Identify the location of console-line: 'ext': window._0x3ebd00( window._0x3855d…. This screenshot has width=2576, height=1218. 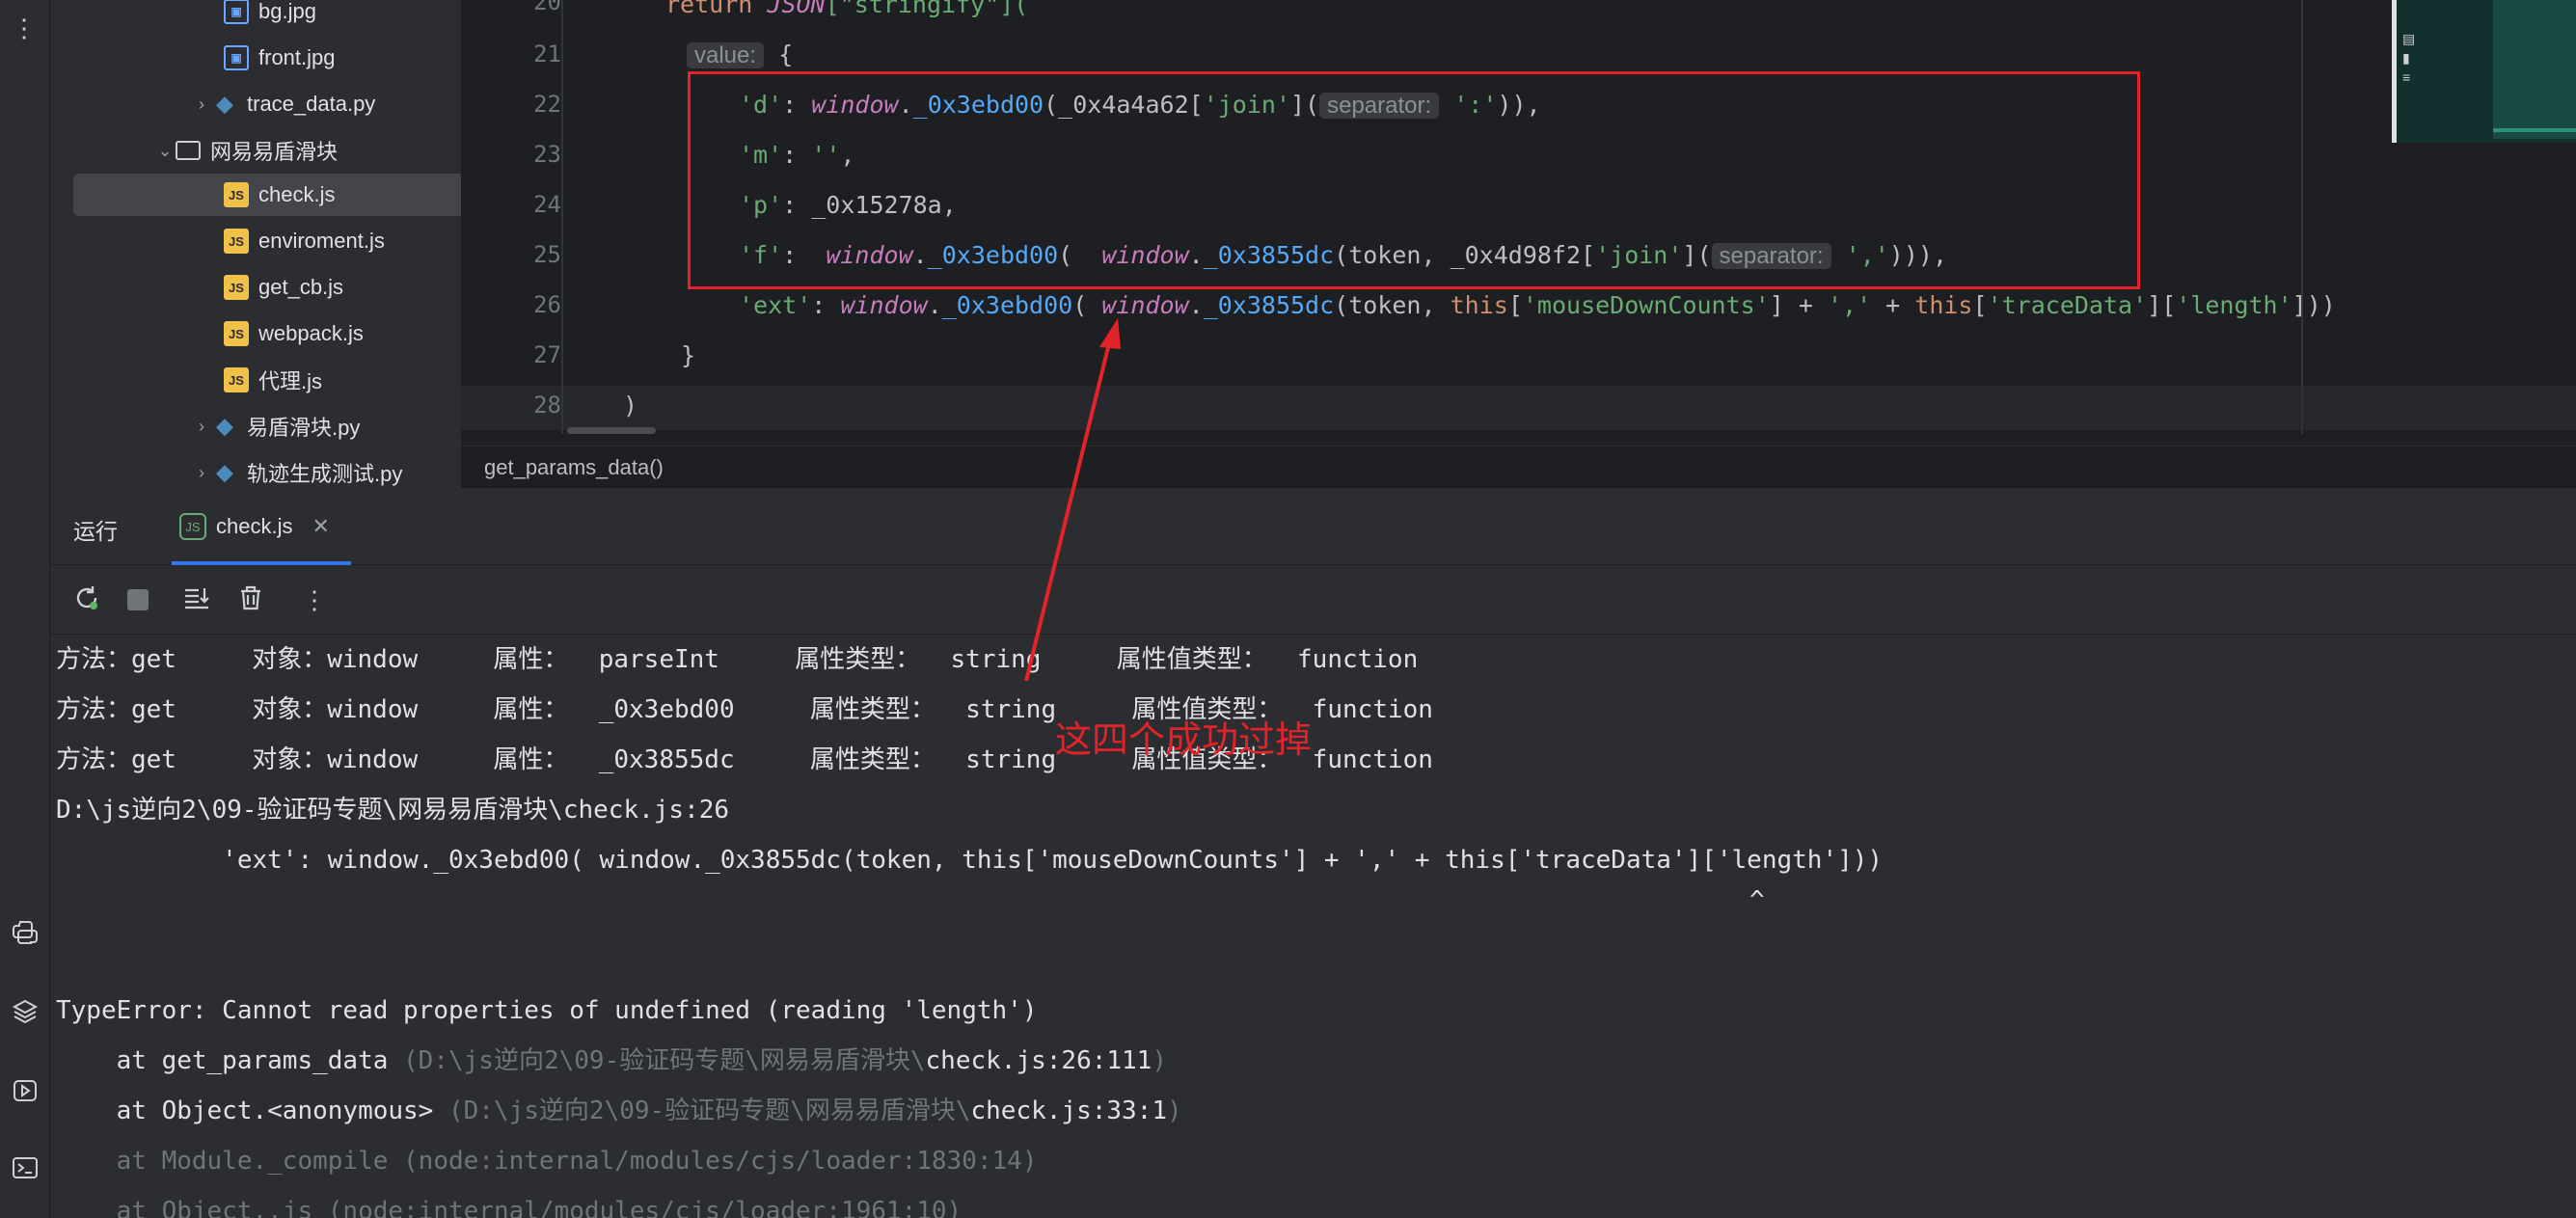
(970, 860).